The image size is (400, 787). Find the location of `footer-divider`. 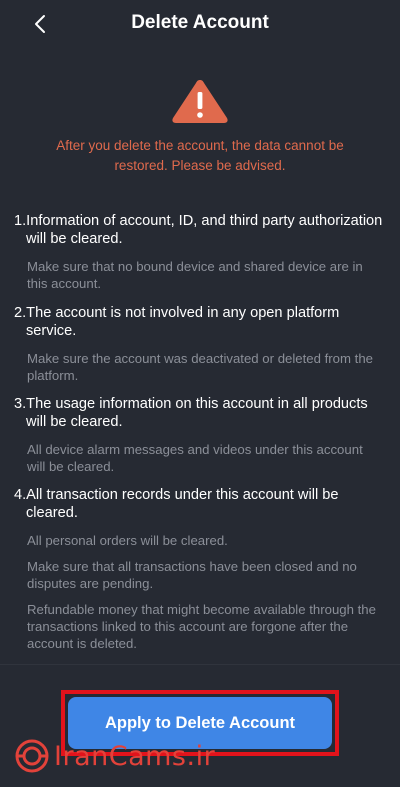

footer-divider is located at coordinates (200, 664).